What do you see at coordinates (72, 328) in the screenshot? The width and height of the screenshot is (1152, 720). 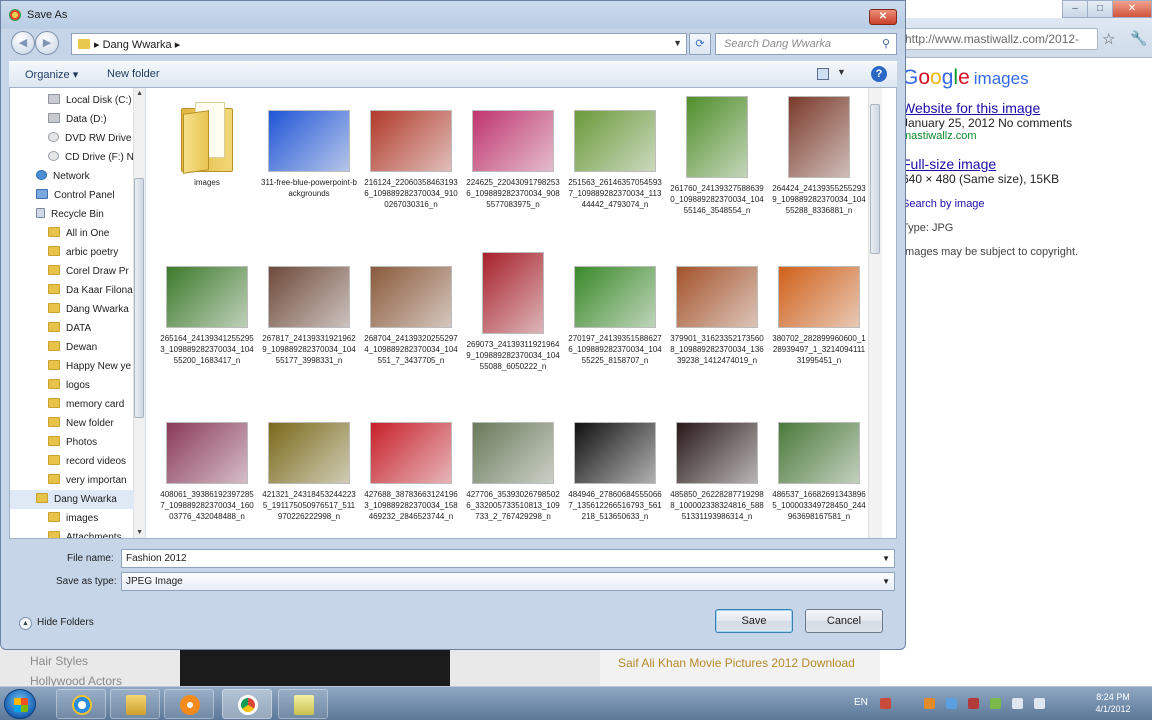 I see `nav-item: DATA` at bounding box center [72, 328].